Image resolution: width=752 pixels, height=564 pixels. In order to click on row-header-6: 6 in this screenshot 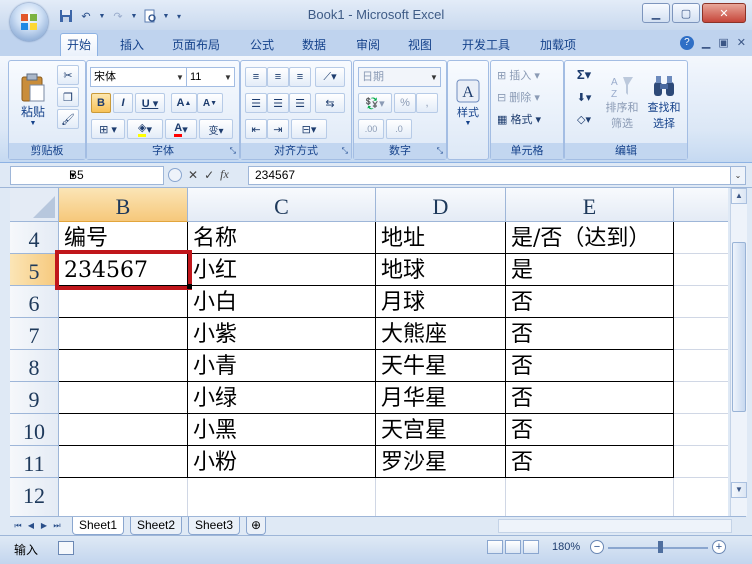, I will do `click(34, 302)`.